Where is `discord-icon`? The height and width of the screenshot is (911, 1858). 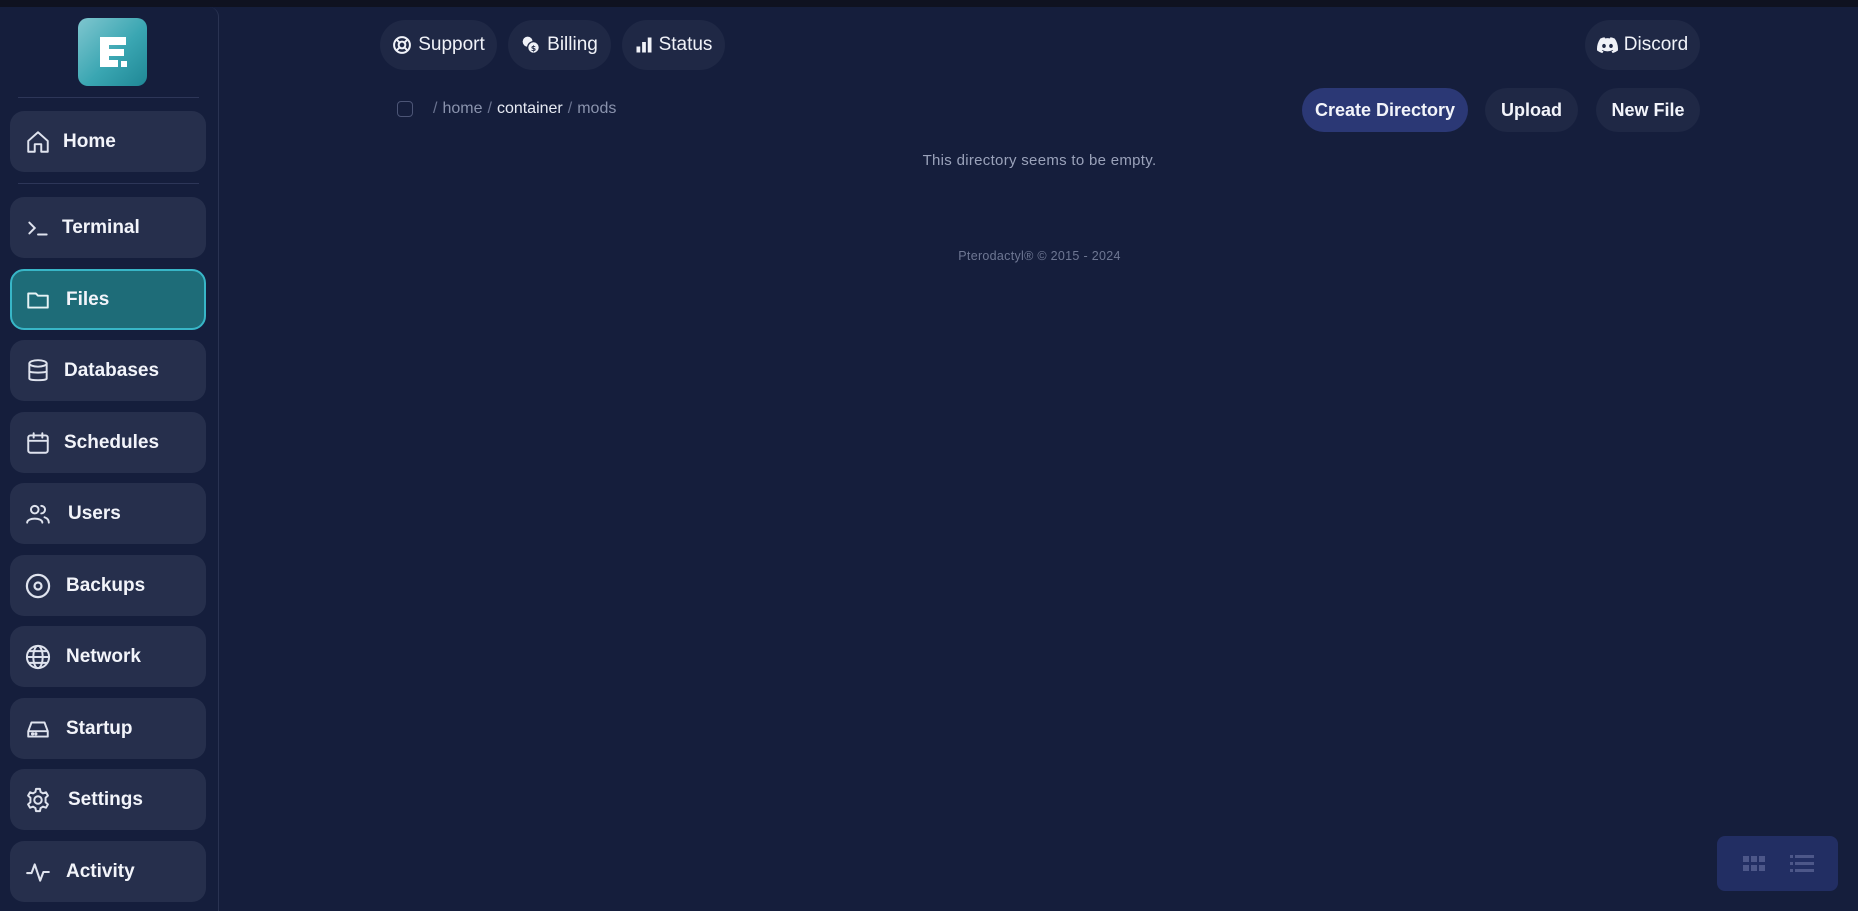 discord-icon is located at coordinates (1607, 45).